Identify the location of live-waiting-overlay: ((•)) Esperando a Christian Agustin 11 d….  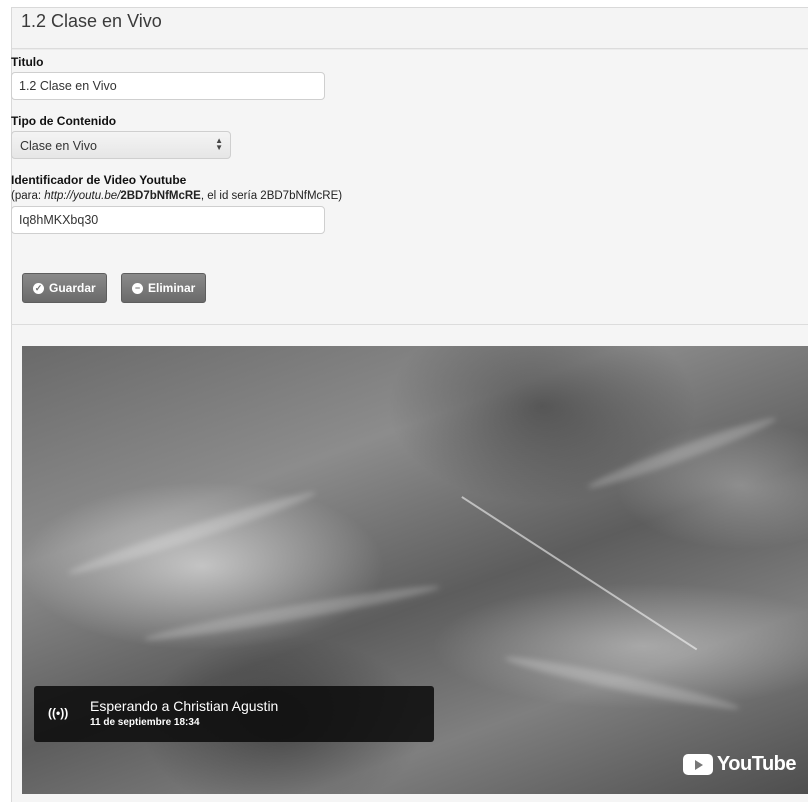
(234, 714).